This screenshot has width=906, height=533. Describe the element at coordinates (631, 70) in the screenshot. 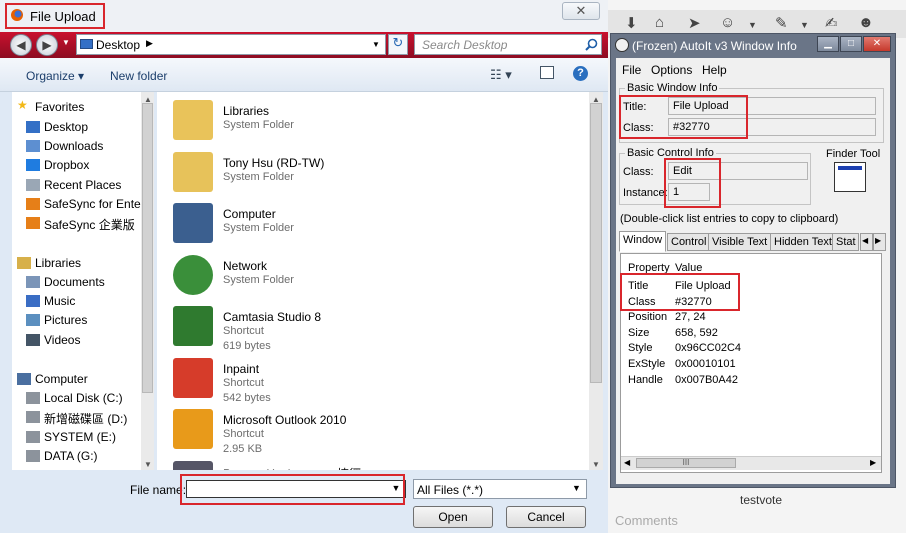

I see `menu-file: File` at that location.